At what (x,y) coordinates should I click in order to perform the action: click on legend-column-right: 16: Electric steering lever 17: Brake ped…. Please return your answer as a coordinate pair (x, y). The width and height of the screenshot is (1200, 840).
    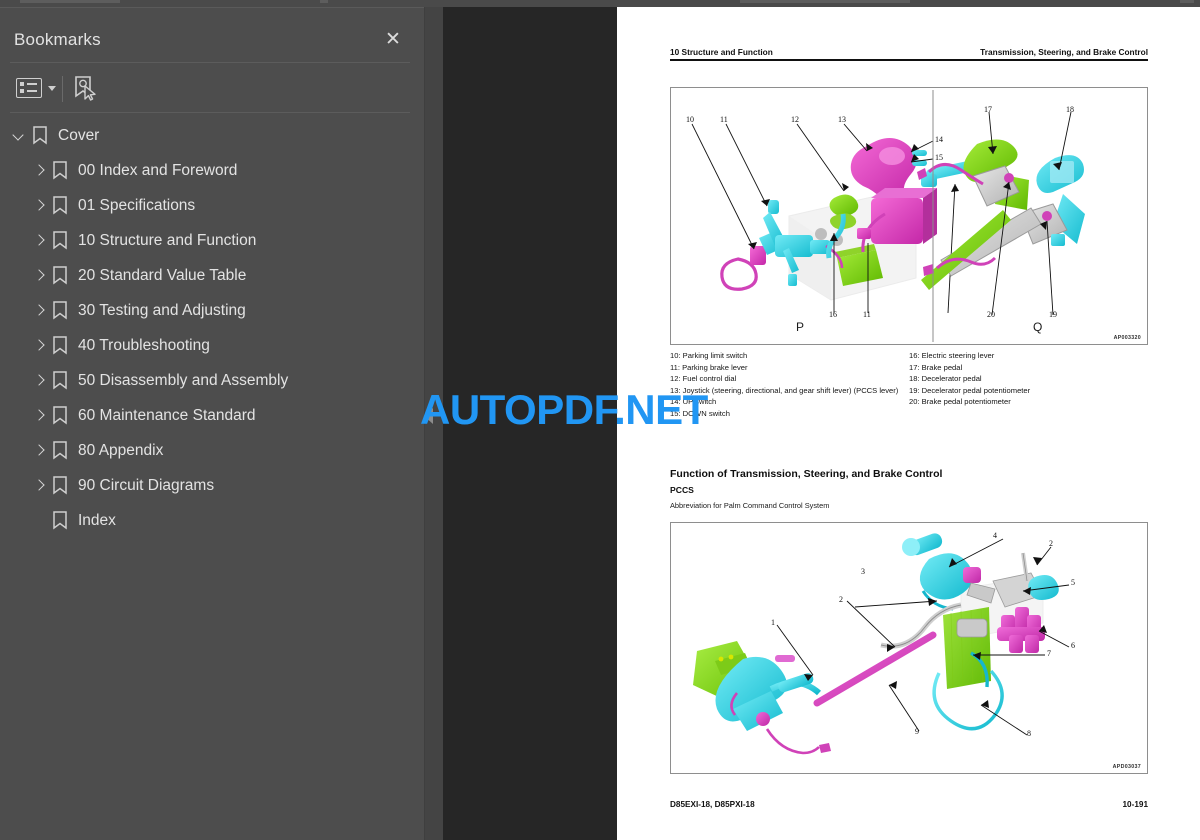
    Looking at the image, I should click on (1028, 384).